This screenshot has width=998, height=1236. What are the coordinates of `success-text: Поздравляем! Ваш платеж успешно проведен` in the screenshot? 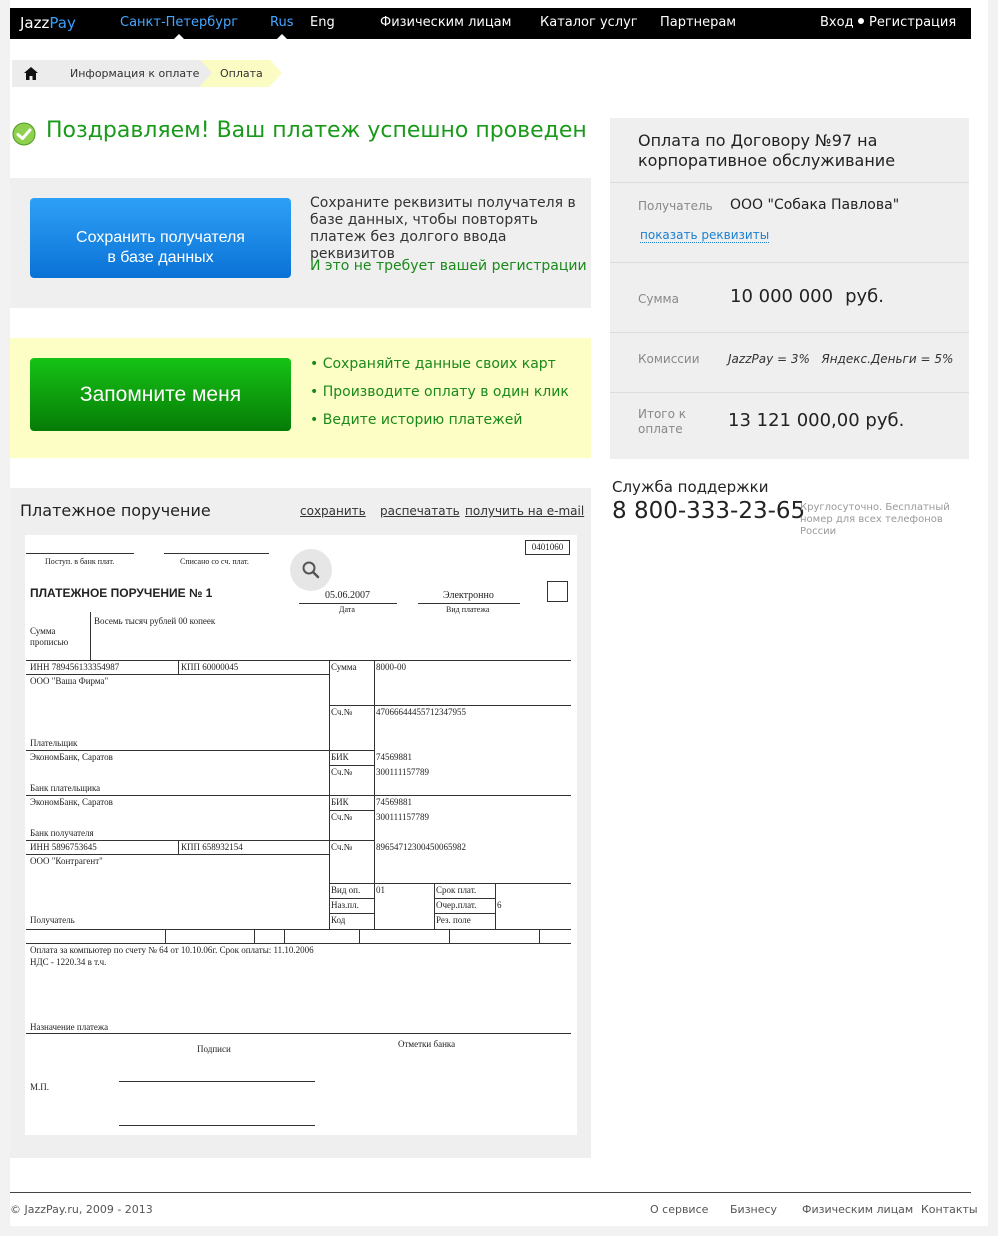 It's located at (316, 130).